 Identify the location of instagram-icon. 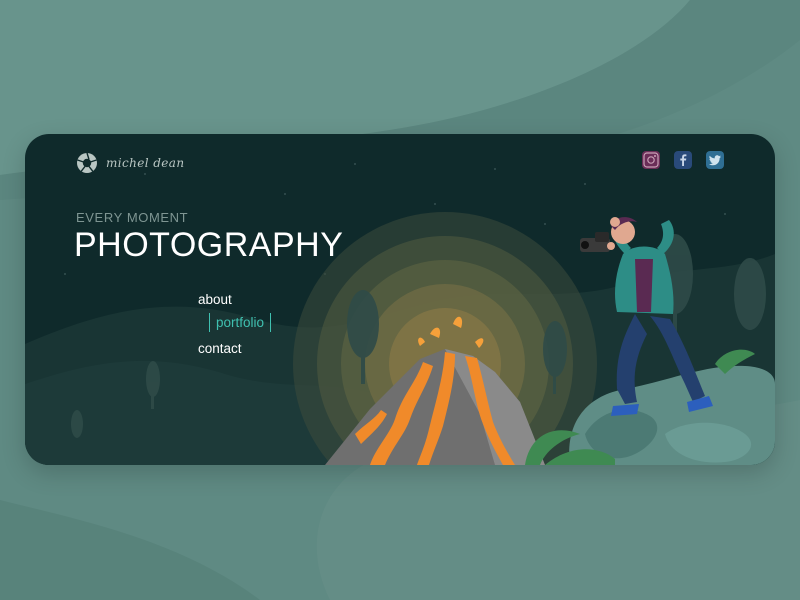
(651, 160).